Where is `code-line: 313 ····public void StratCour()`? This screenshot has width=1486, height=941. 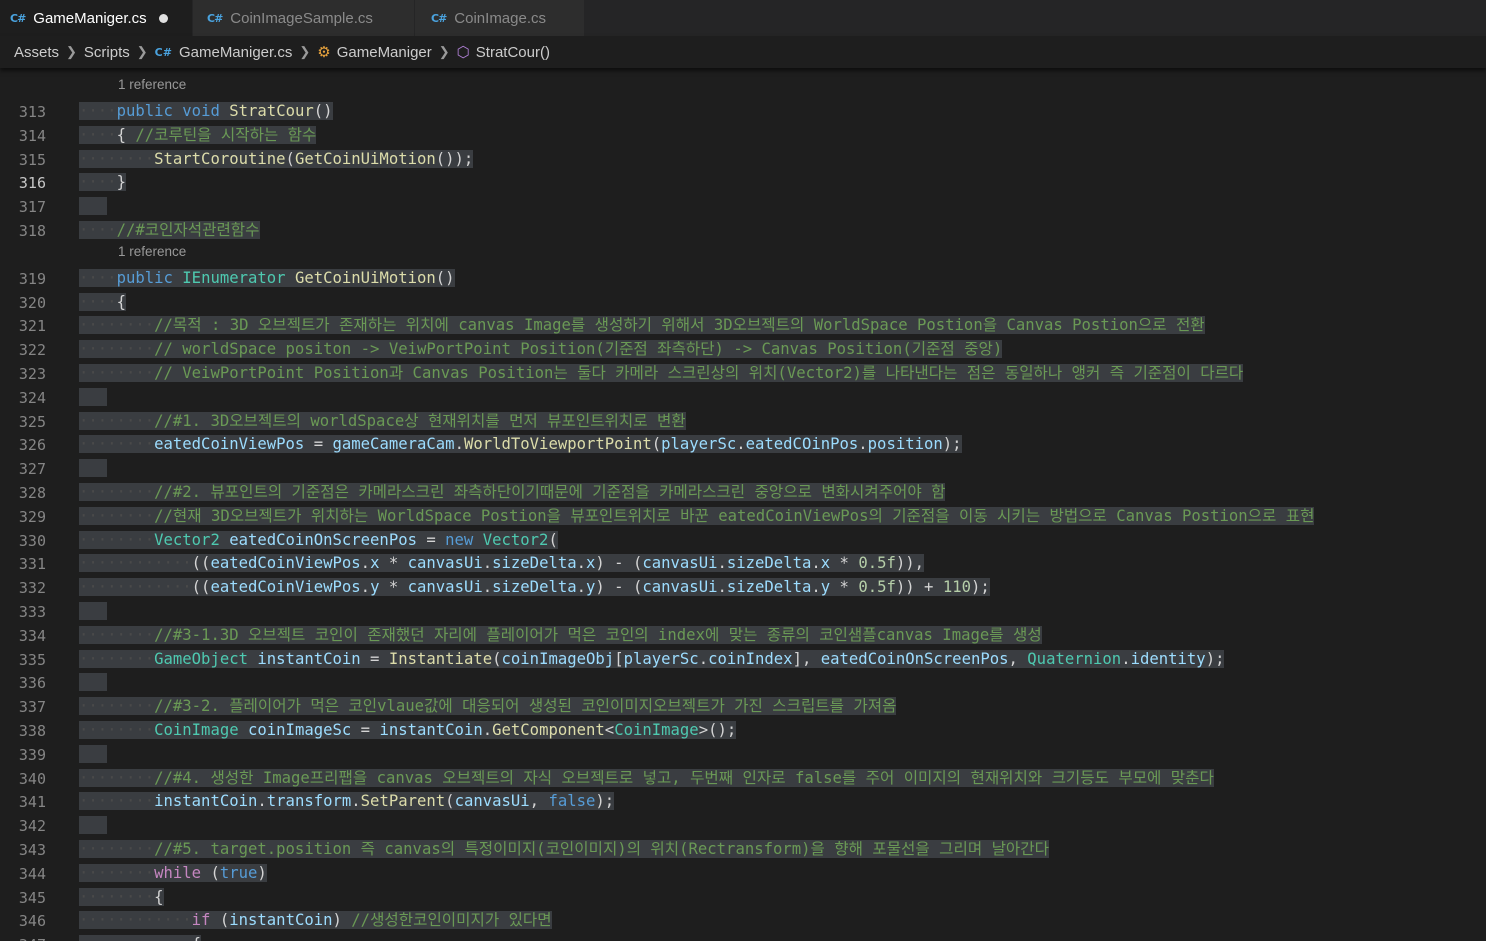 code-line: 313 ····public void StratCour() is located at coordinates (743, 112).